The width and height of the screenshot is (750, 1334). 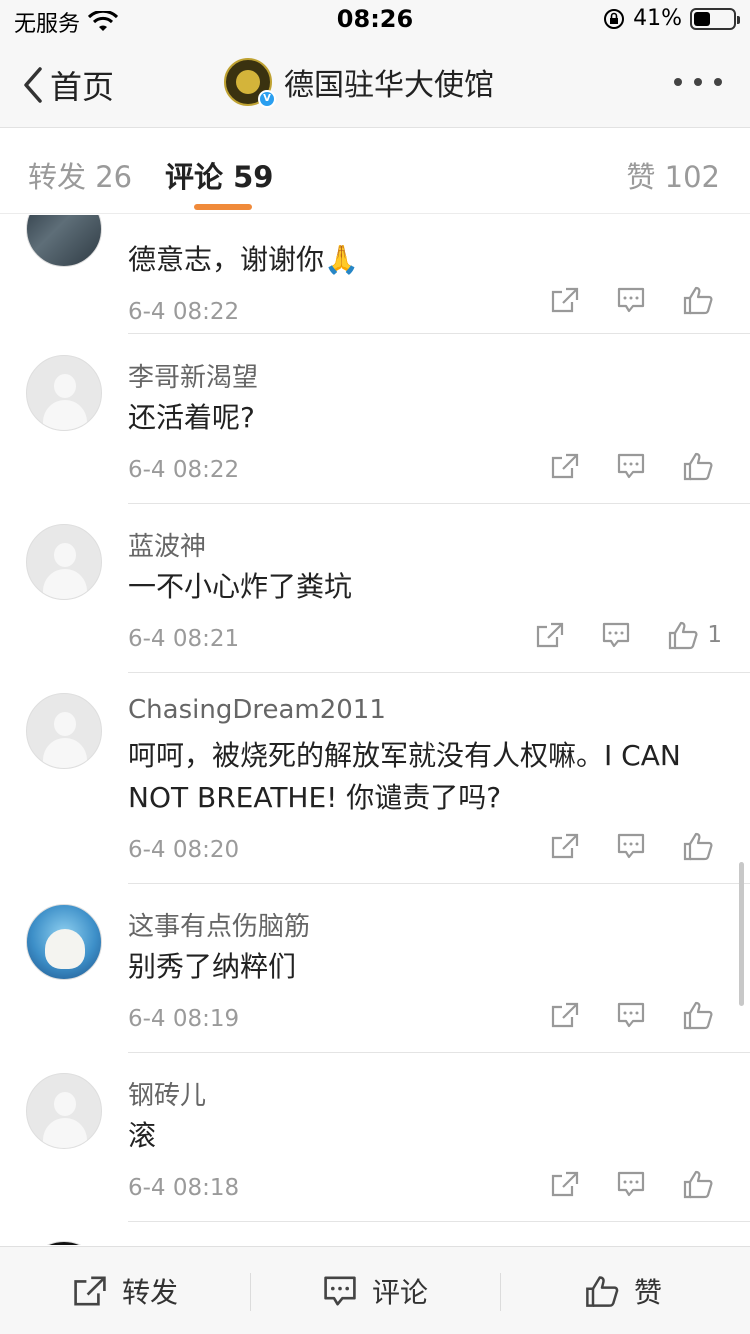 What do you see at coordinates (698, 82) in the screenshot?
I see `more-options-icon` at bounding box center [698, 82].